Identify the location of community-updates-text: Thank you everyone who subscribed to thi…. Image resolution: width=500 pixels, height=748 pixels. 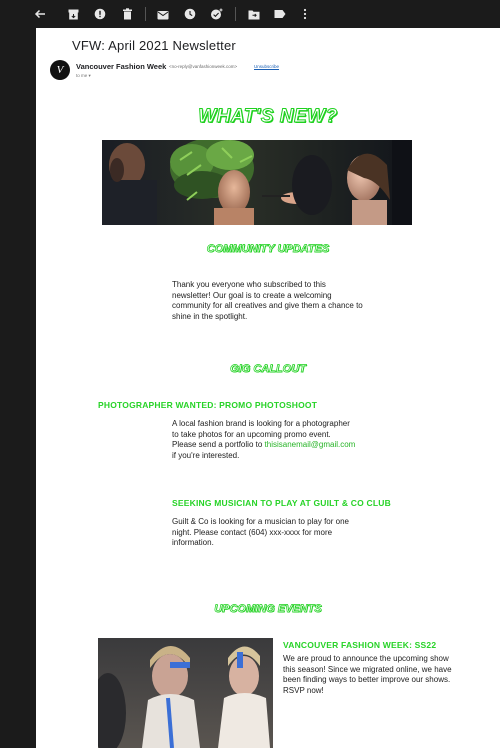
(267, 300).